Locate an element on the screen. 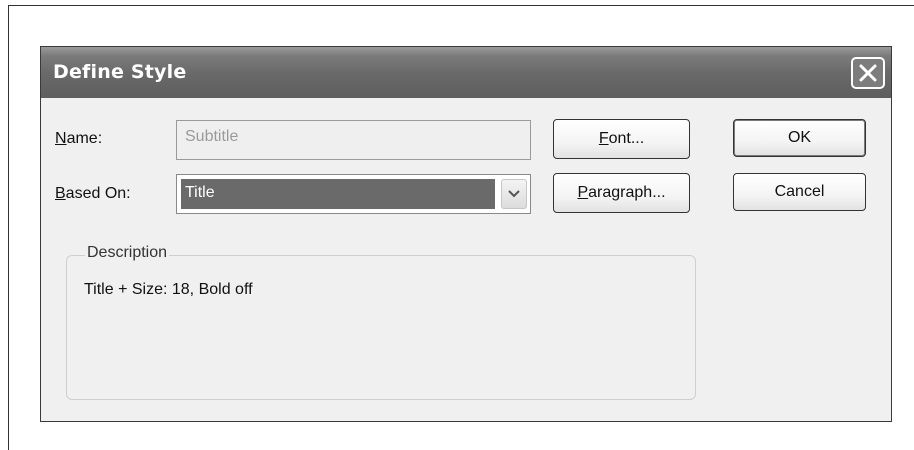 Image resolution: width=914 pixels, height=450 pixels. based-on-label-accesskey: B is located at coordinates (60, 193).